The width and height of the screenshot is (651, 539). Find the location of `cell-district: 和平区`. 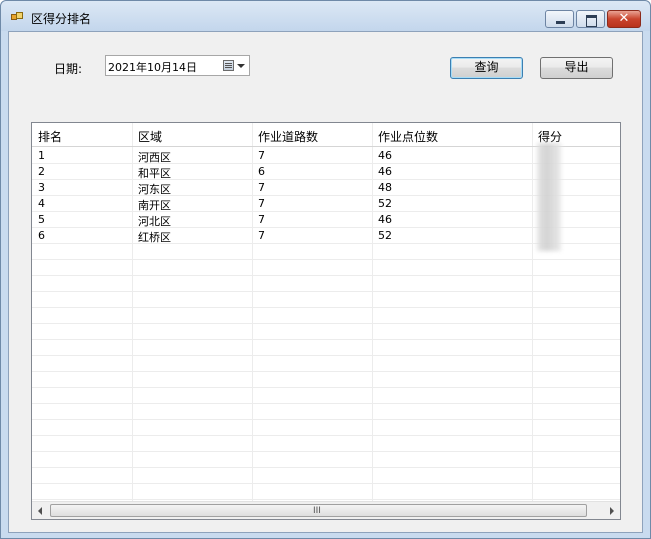

cell-district: 和平区 is located at coordinates (154, 173).